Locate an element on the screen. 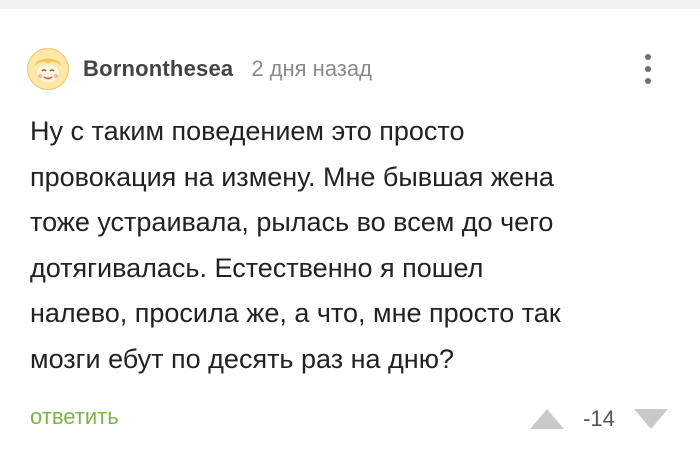 The height and width of the screenshot is (460, 700). more-options-button is located at coordinates (648, 69).